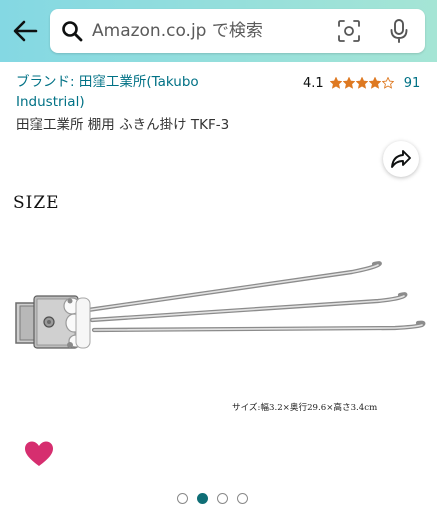  I want to click on header-bar, so click(218, 31).